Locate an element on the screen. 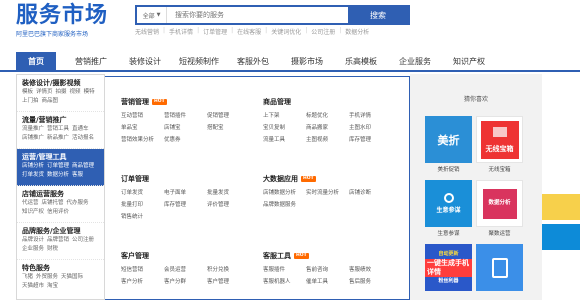 Image resolution: width=580 pixels, height=300 pixels. panel-link: 手机详情 is located at coordinates (370, 116).